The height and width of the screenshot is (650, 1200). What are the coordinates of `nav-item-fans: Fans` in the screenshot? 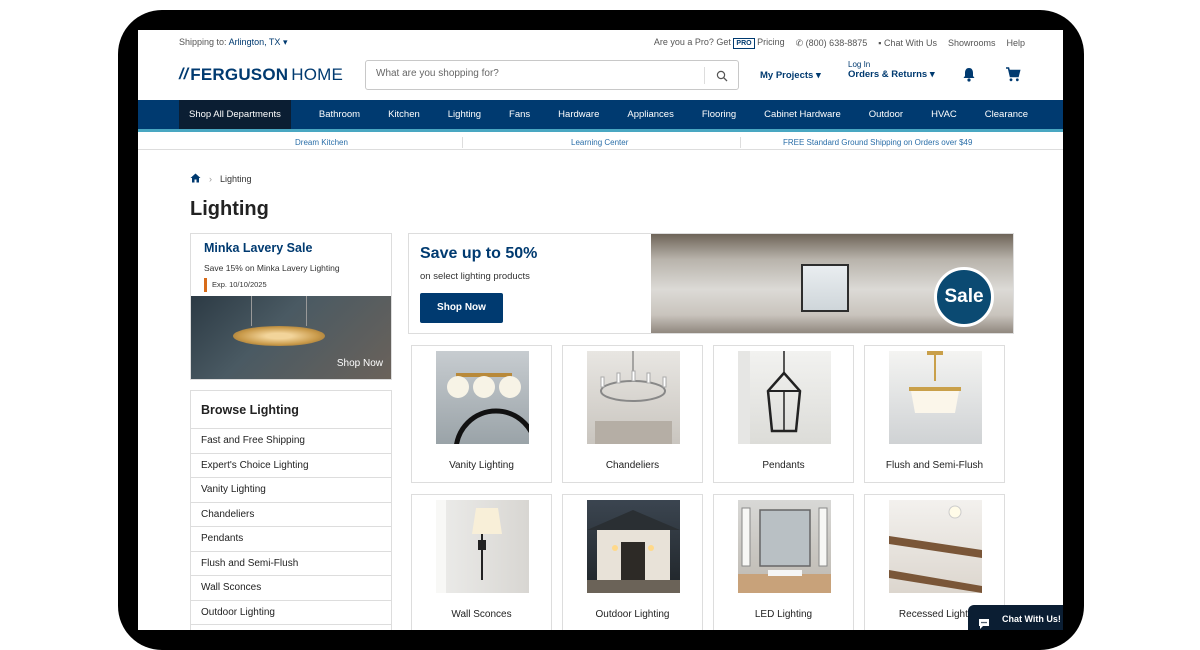 It's located at (519, 114).